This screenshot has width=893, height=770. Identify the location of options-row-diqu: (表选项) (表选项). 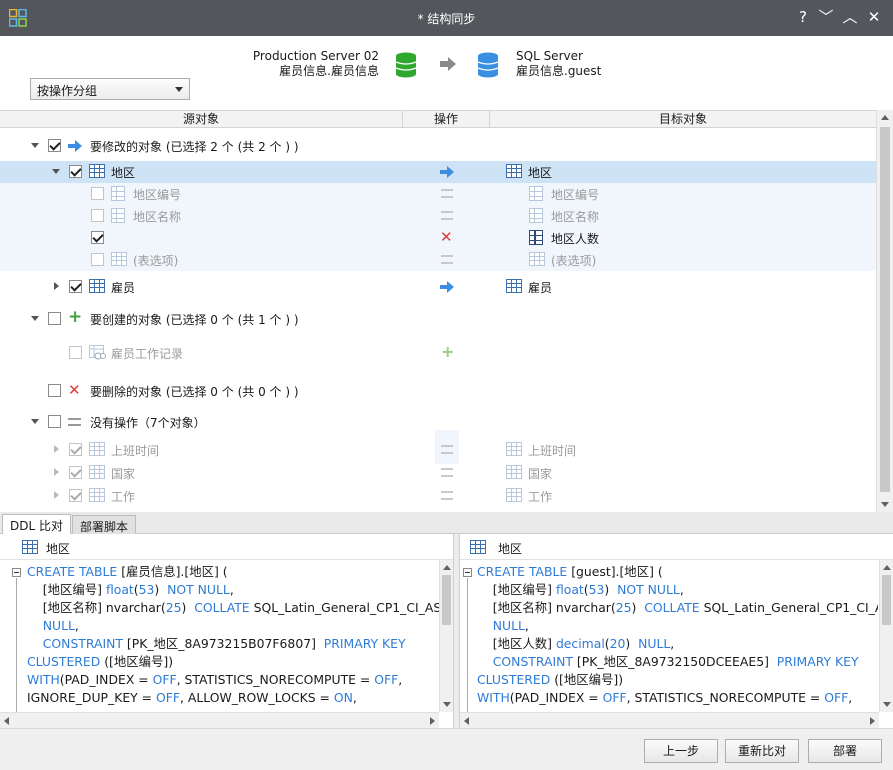
(438, 260).